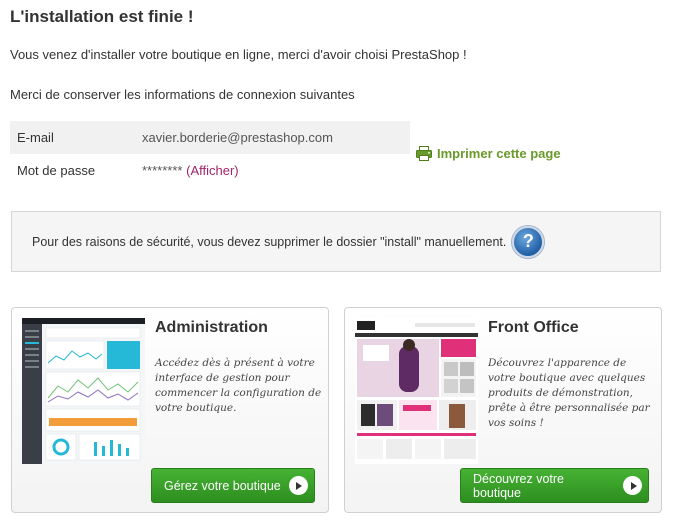 This screenshot has height=529, width=673. Describe the element at coordinates (83, 391) in the screenshot. I see `admin-screenshot` at that location.